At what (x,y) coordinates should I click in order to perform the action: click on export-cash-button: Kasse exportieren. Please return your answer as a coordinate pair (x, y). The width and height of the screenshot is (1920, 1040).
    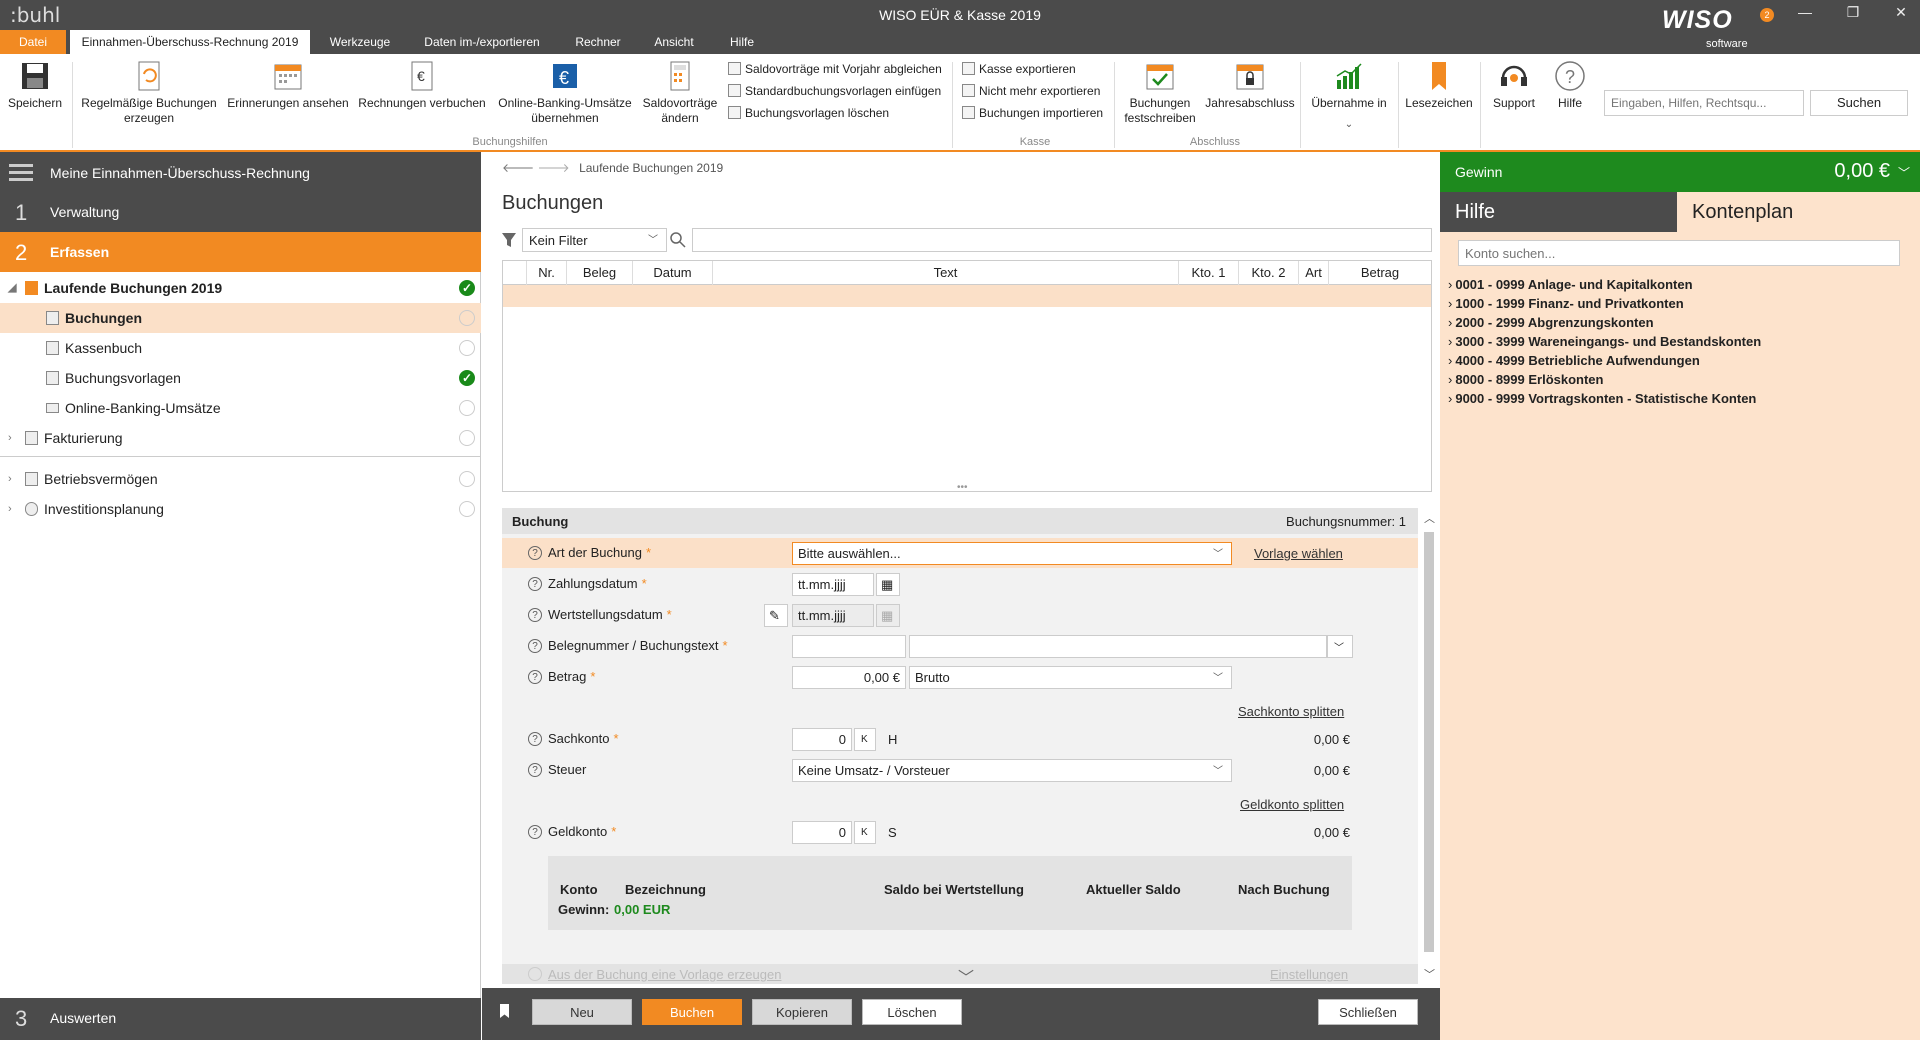
    Looking at the image, I should click on (1019, 69).